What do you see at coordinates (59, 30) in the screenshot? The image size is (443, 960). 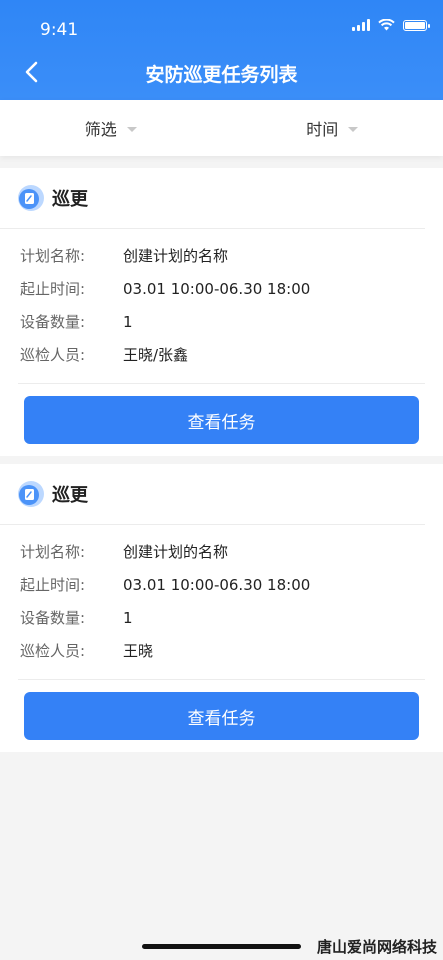 I see `status-time: 9:41` at bounding box center [59, 30].